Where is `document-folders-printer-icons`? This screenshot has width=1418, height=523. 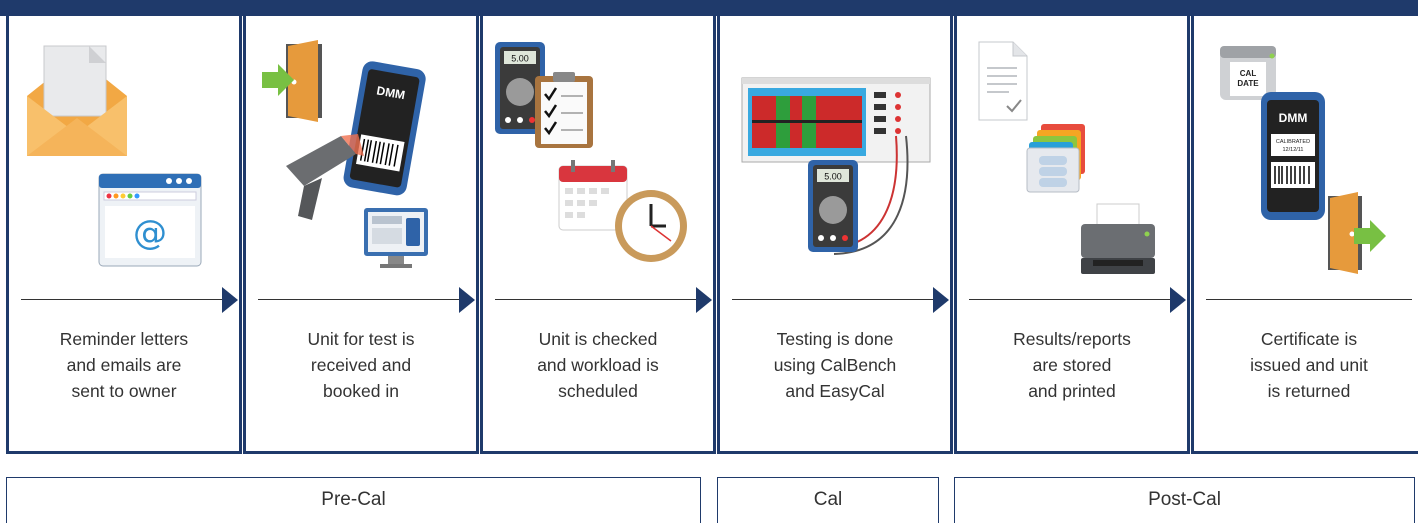 document-folders-printer-icons is located at coordinates (1066, 157).